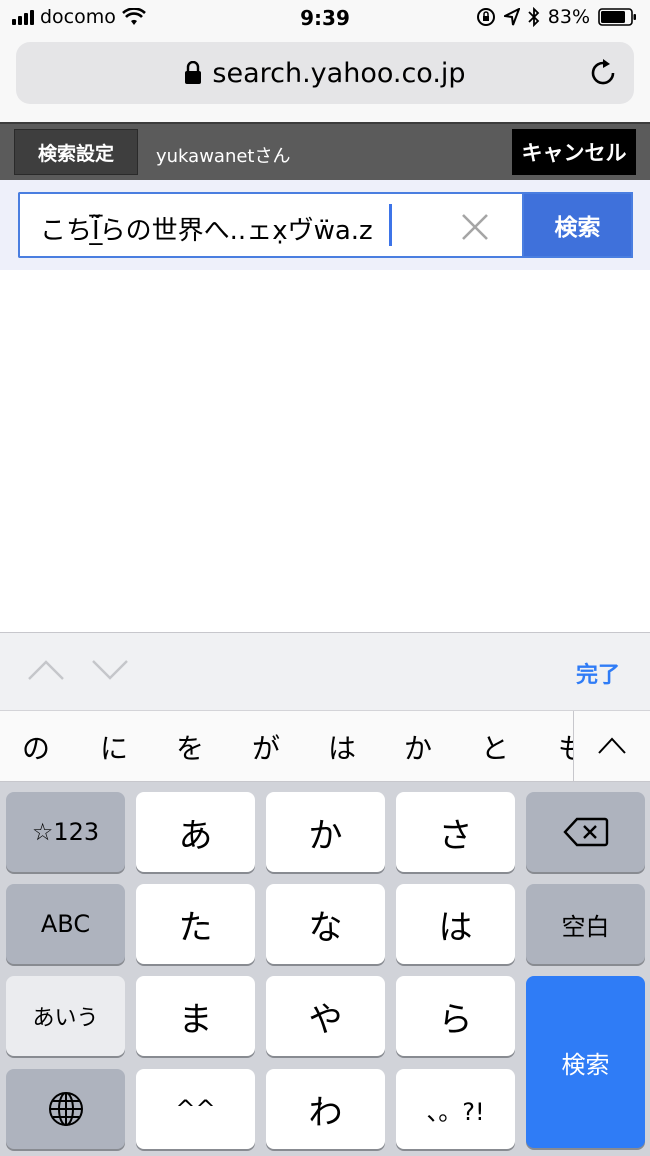 This screenshot has height=1156, width=650. Describe the element at coordinates (266, 747) in the screenshot. I see `suggestion-item: が` at that location.